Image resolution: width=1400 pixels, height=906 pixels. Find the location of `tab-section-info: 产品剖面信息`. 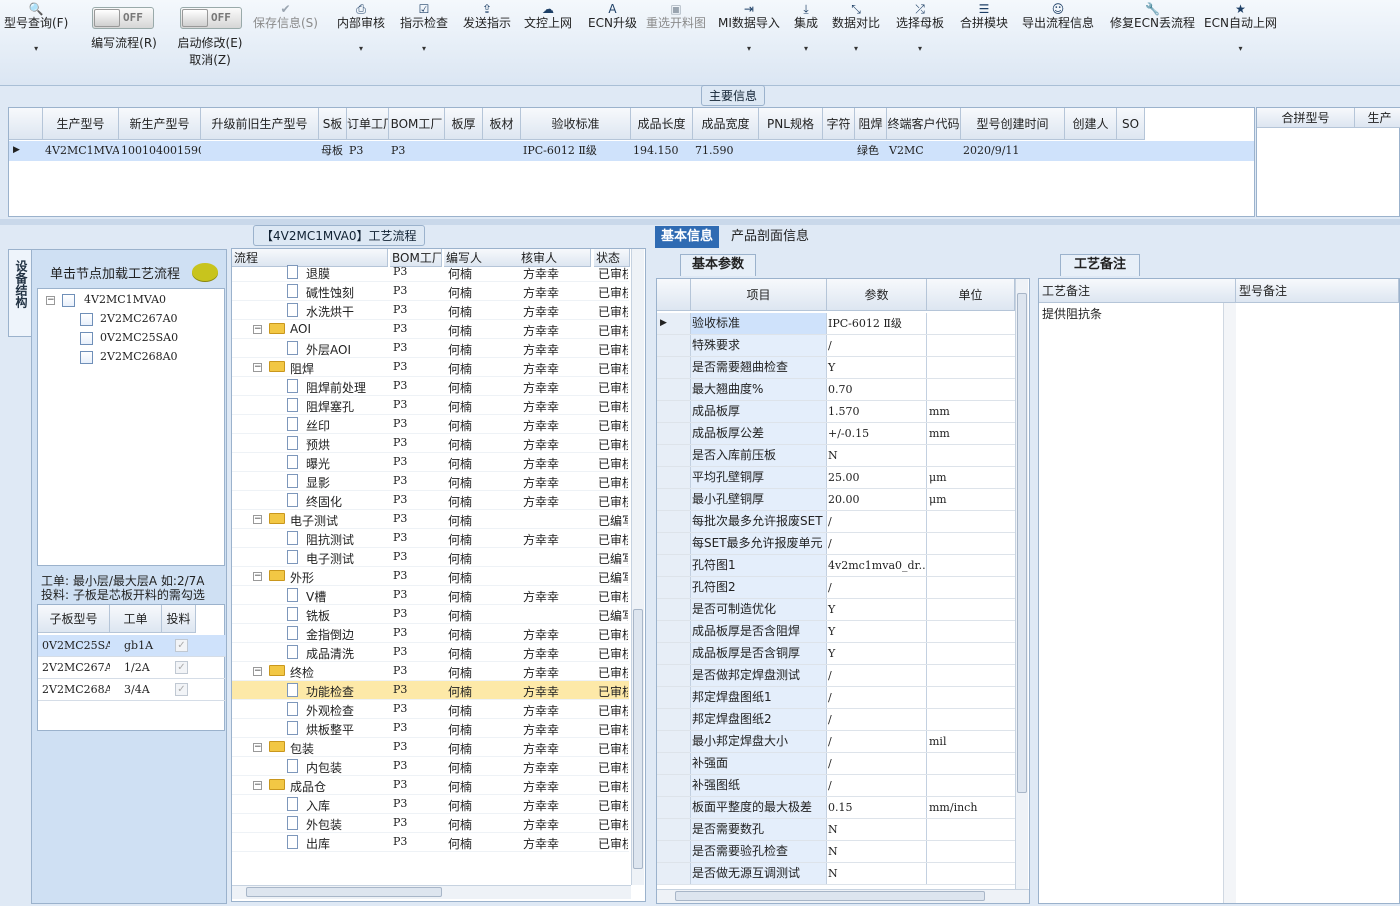

tab-section-info: 产品剖面信息 is located at coordinates (770, 237).